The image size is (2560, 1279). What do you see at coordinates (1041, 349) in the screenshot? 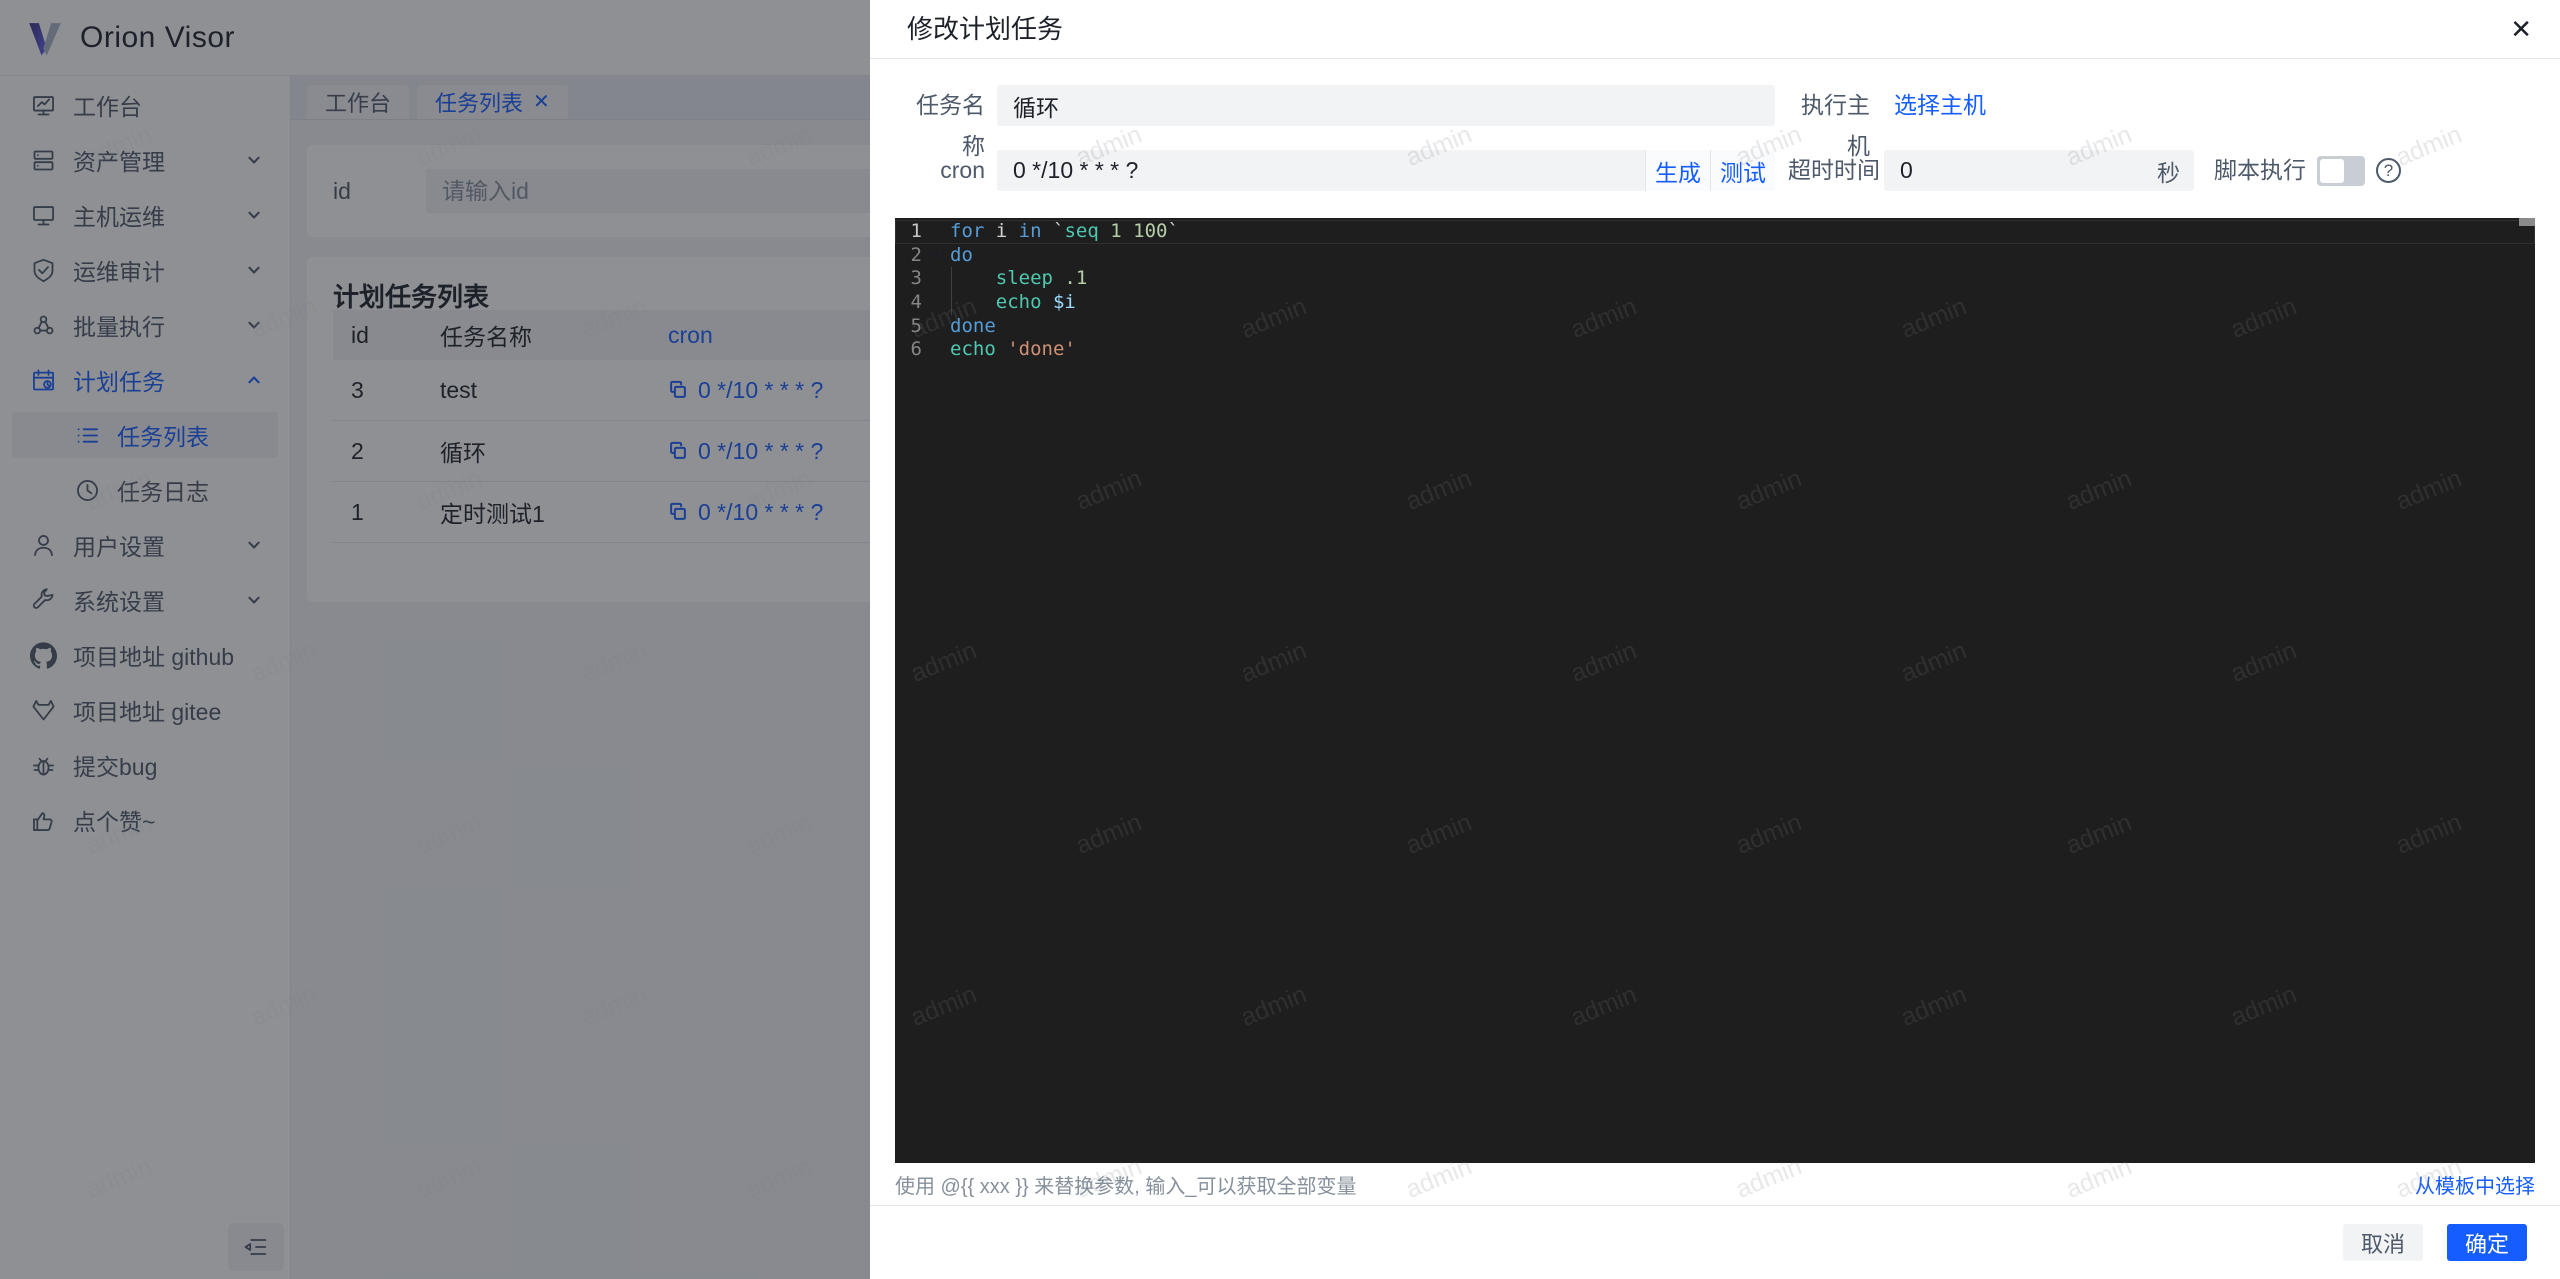
I see `token: 'done'` at bounding box center [1041, 349].